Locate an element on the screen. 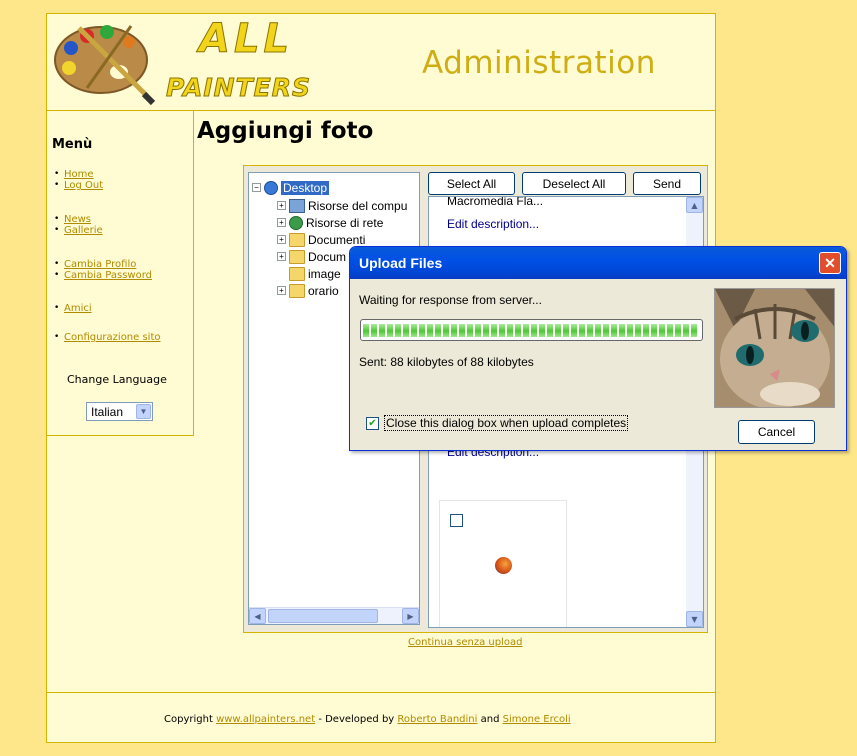 This screenshot has height=756, width=857. horizontal-scrollbar: ◀ ▶ is located at coordinates (334, 615).